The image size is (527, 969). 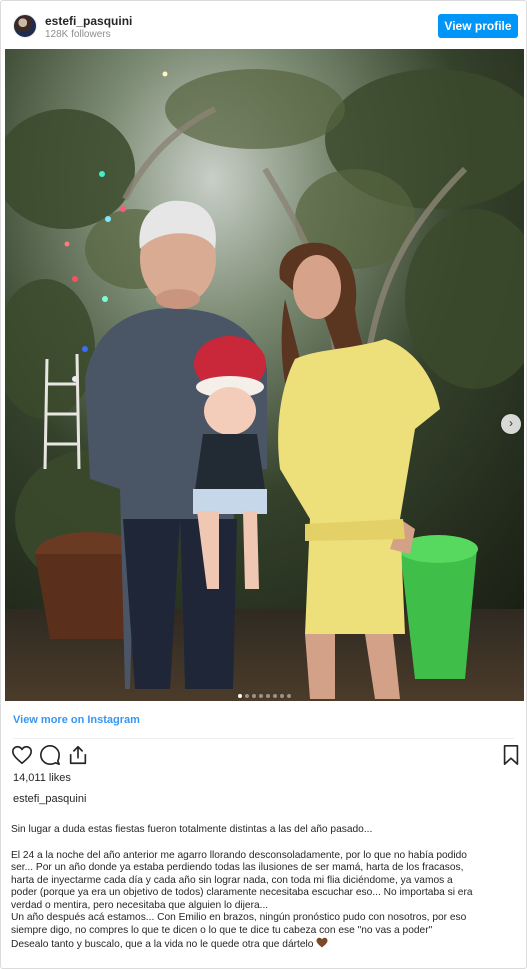 I want to click on divider, so click(x=263, y=738).